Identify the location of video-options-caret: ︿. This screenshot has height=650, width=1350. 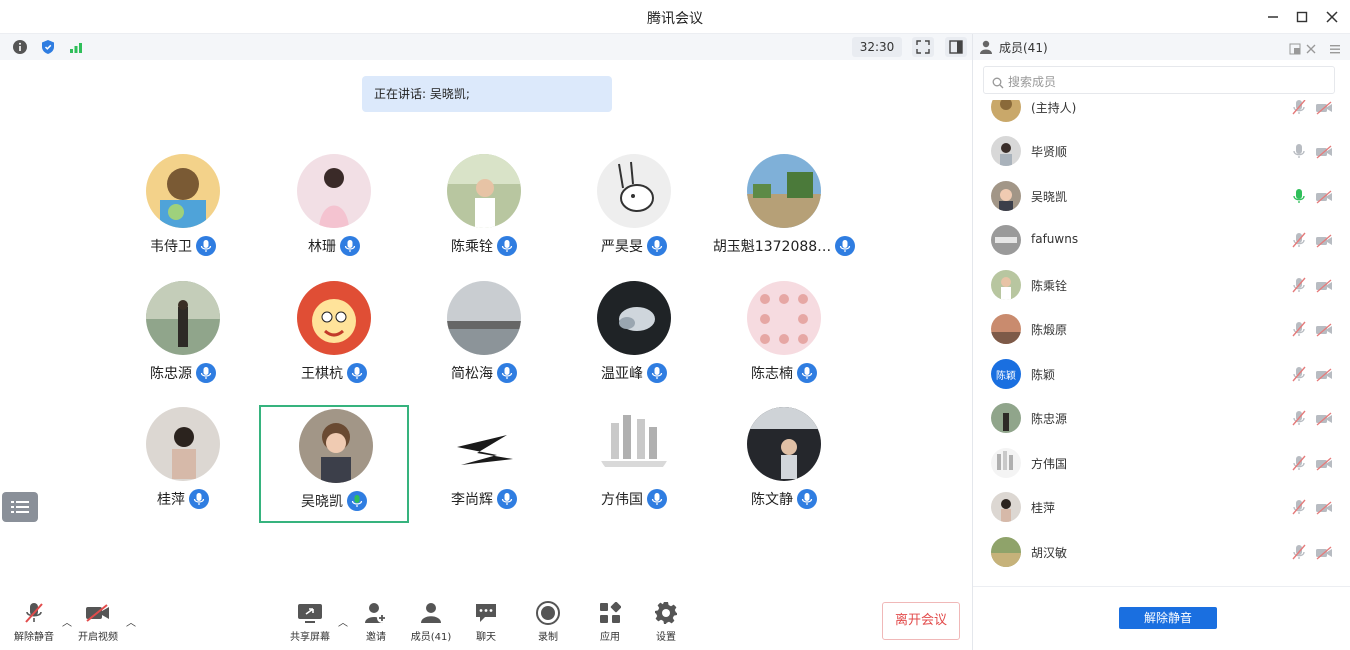
(131, 621).